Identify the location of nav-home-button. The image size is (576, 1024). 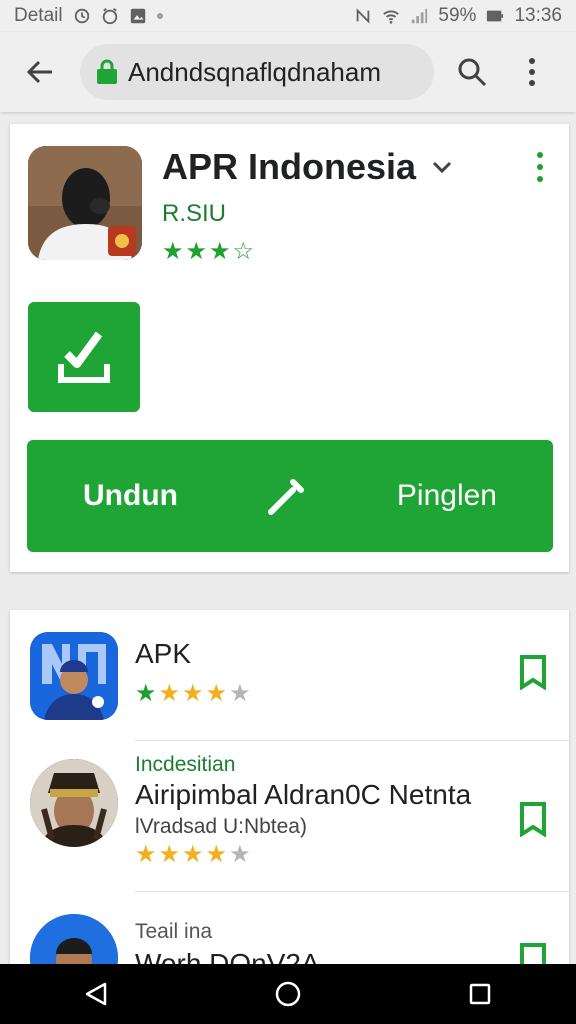
(288, 994).